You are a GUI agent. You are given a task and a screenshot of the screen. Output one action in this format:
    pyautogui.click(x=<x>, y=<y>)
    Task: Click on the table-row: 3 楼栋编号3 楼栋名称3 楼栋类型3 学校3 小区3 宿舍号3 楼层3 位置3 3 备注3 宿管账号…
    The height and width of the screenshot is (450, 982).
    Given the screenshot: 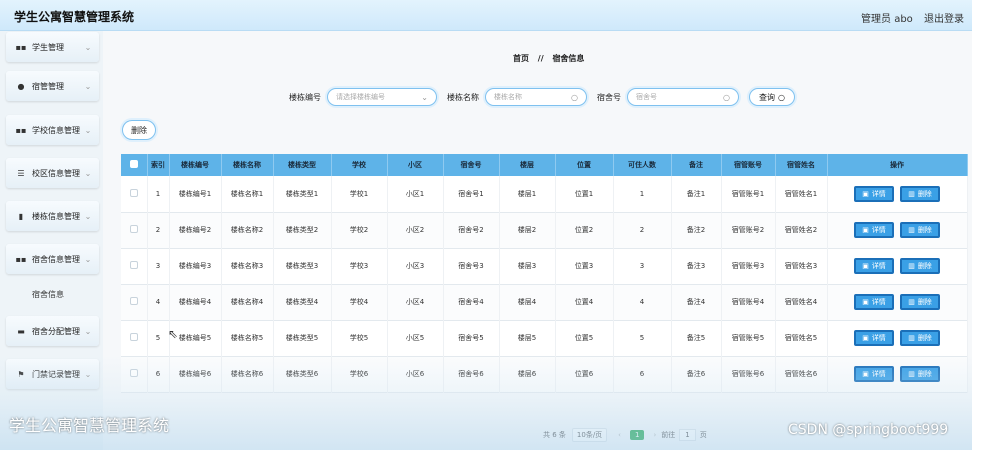 What is the action you would take?
    pyautogui.click(x=544, y=266)
    